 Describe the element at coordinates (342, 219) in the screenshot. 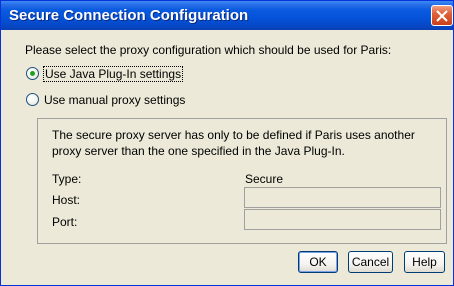

I see `secure-port-field` at that location.